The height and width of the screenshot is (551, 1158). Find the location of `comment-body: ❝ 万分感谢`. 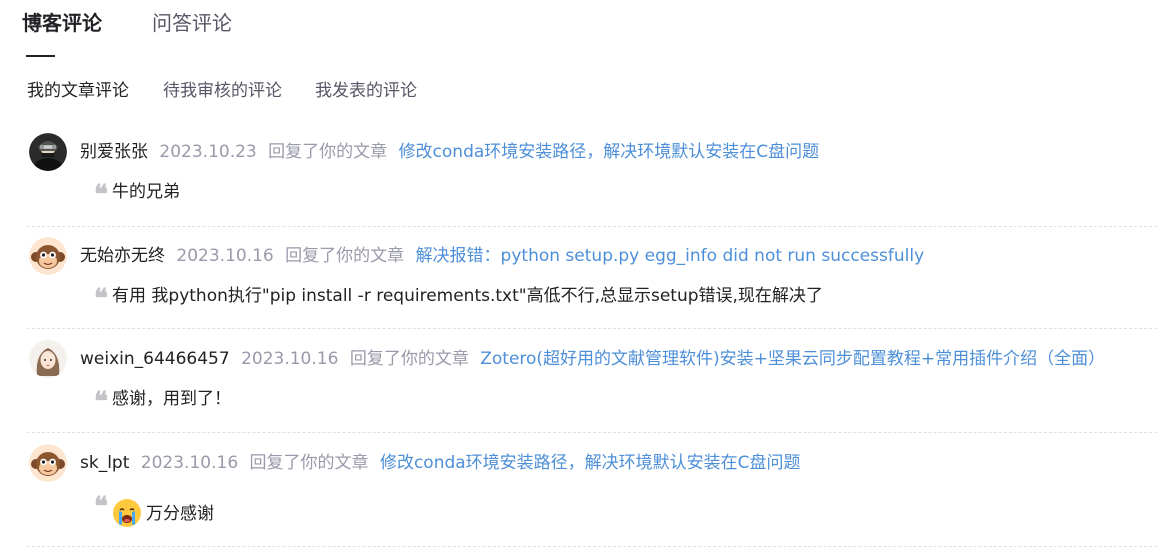

comment-body: ❝ 万分感谢 is located at coordinates (154, 510).